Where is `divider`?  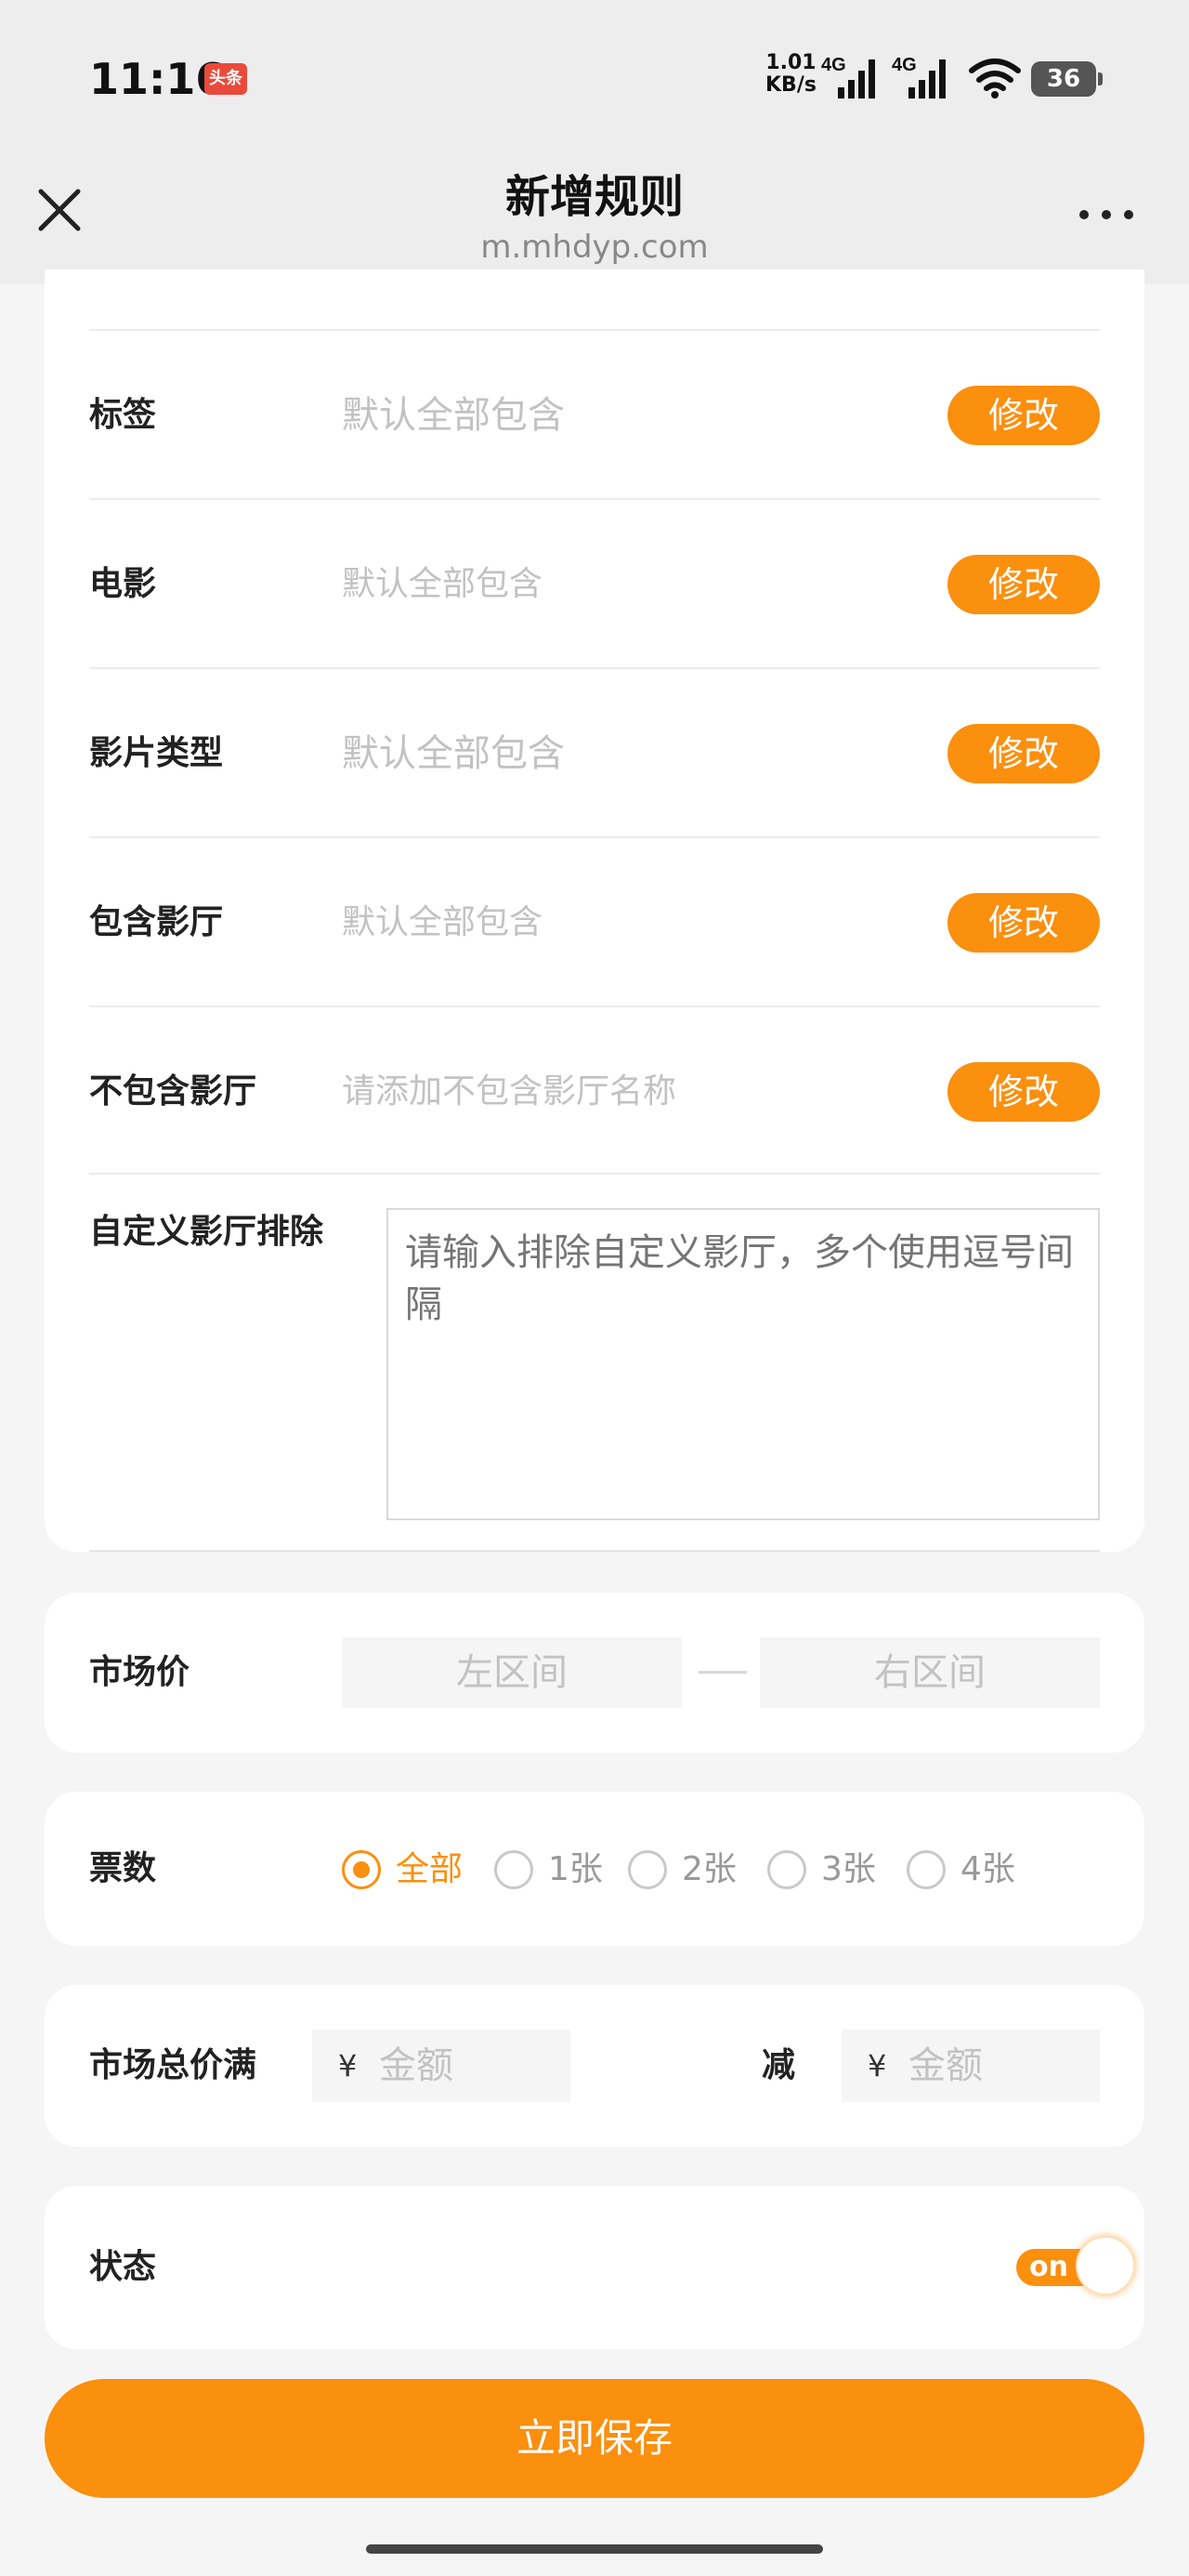 divider is located at coordinates (594, 1551).